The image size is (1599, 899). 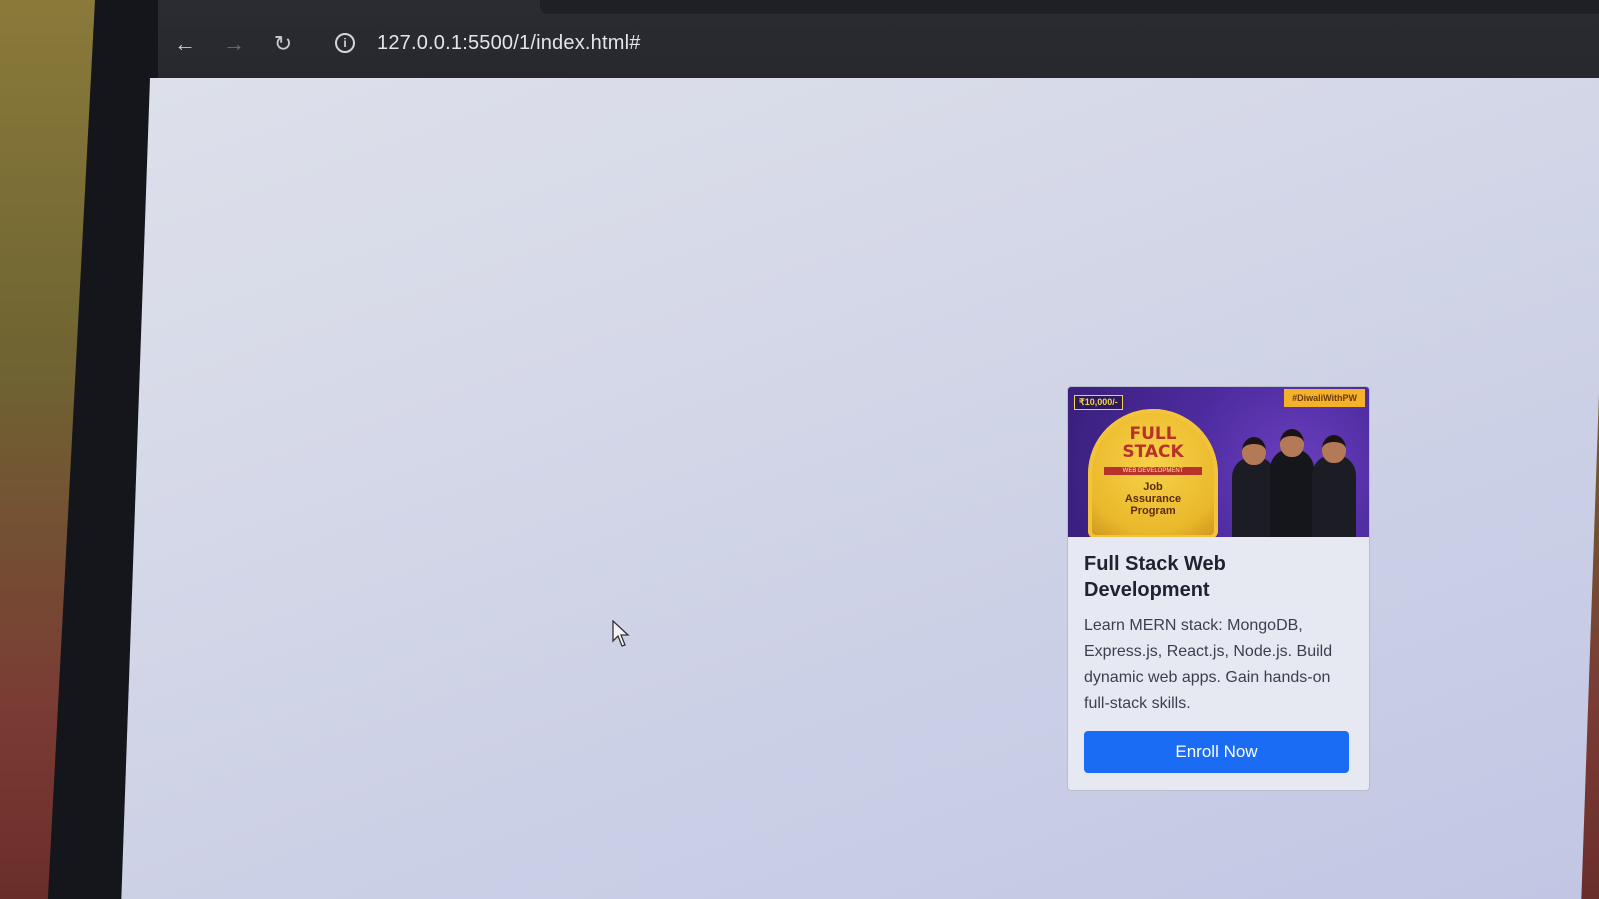 I want to click on browser-tabstrip, so click(x=1069, y=7).